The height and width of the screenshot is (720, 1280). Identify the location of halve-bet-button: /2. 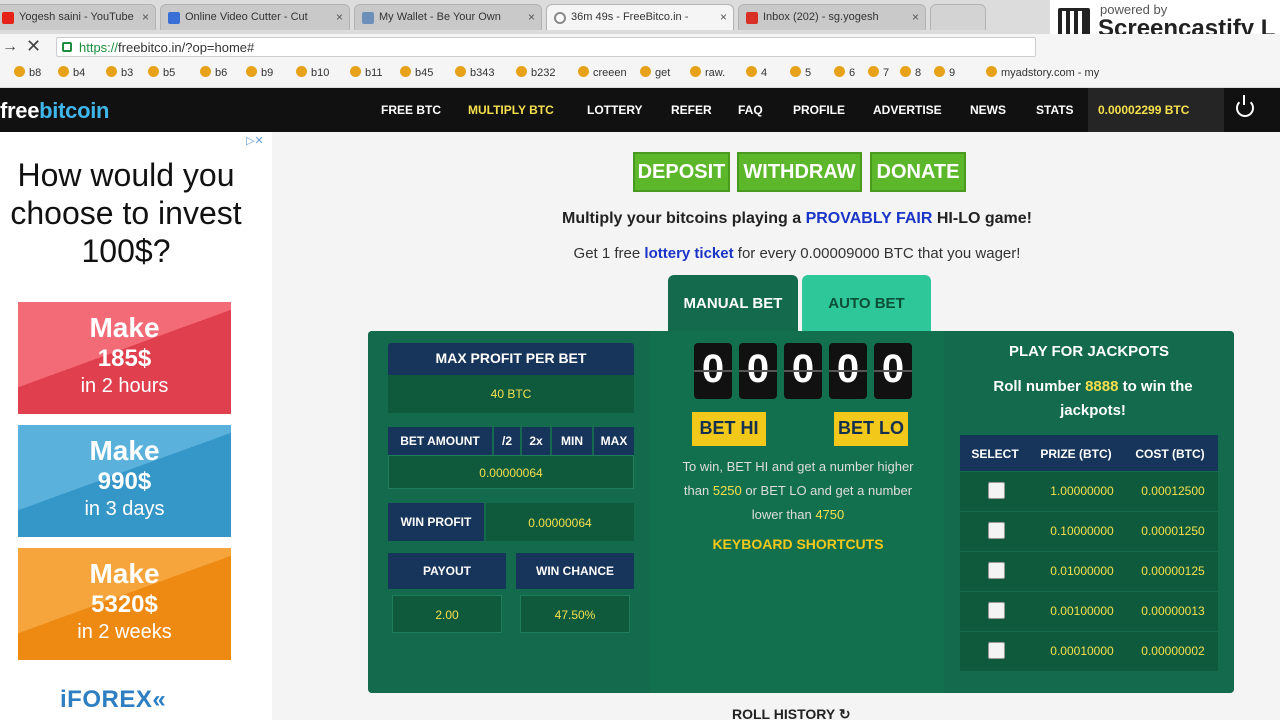
(507, 441).